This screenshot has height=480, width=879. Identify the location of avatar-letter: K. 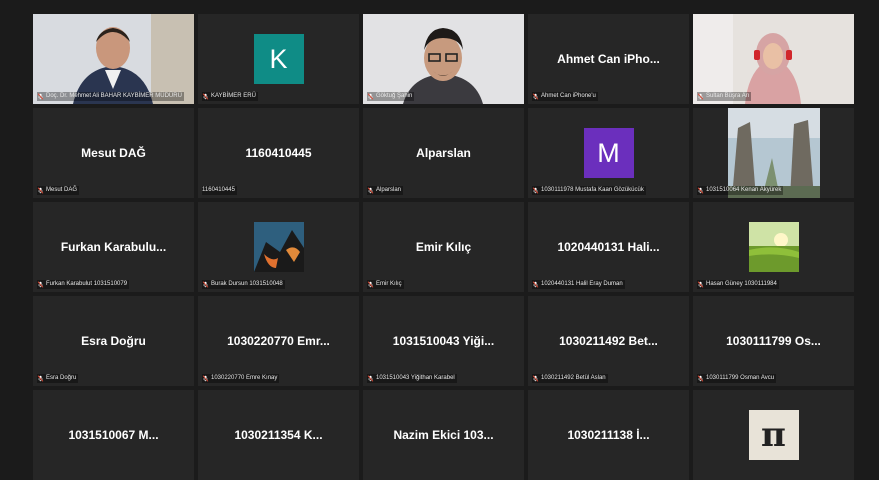
(278, 58).